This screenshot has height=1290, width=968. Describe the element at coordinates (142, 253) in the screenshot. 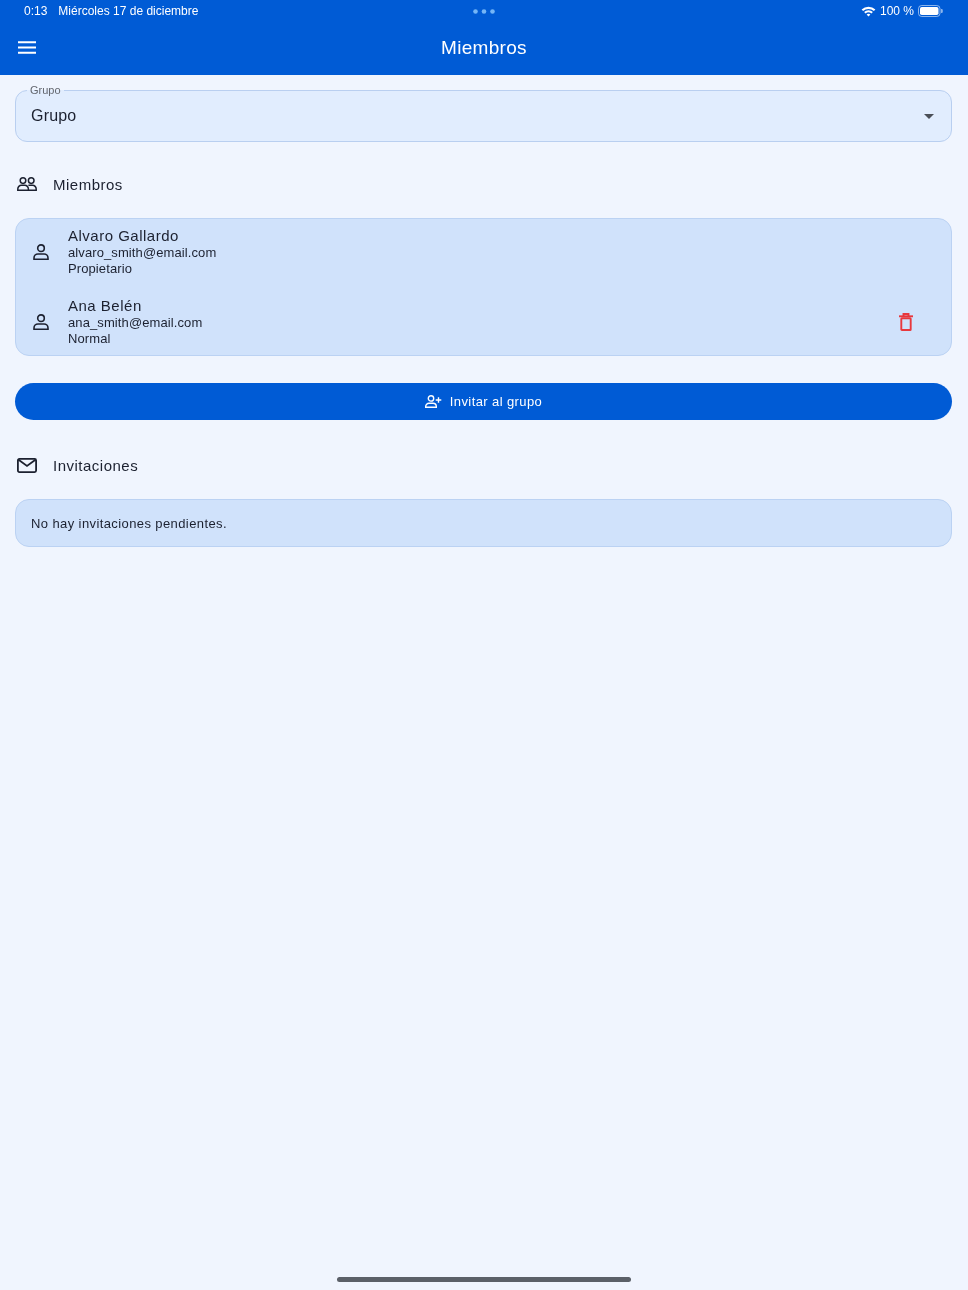

I see `member-email: alvaro_smith@email.com` at that location.